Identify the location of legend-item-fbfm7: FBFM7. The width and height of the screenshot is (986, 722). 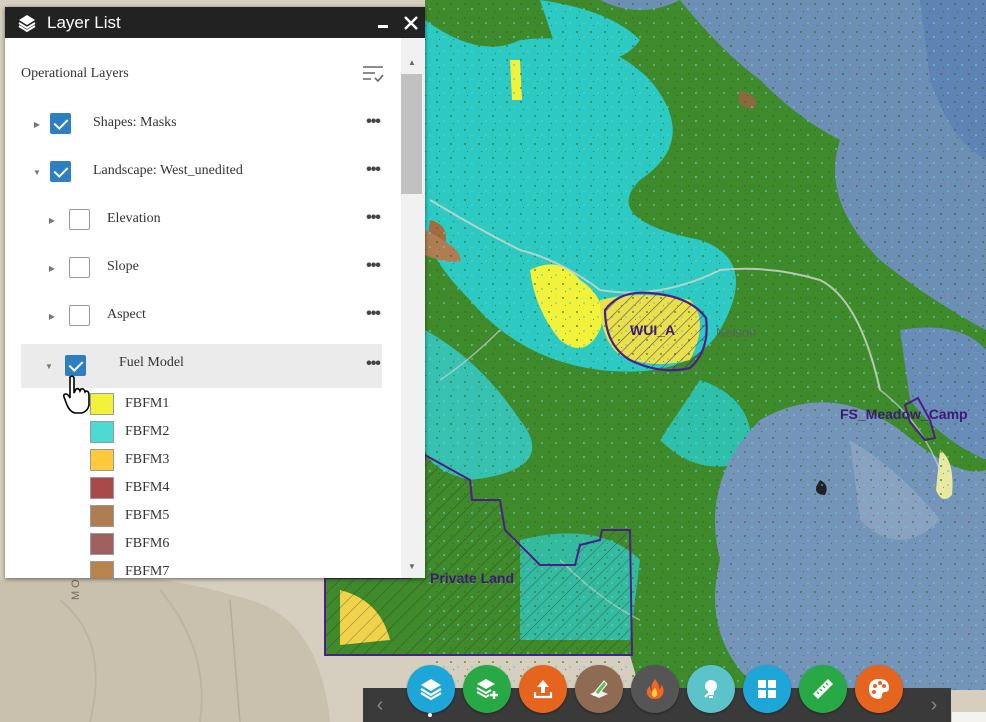
(129, 569).